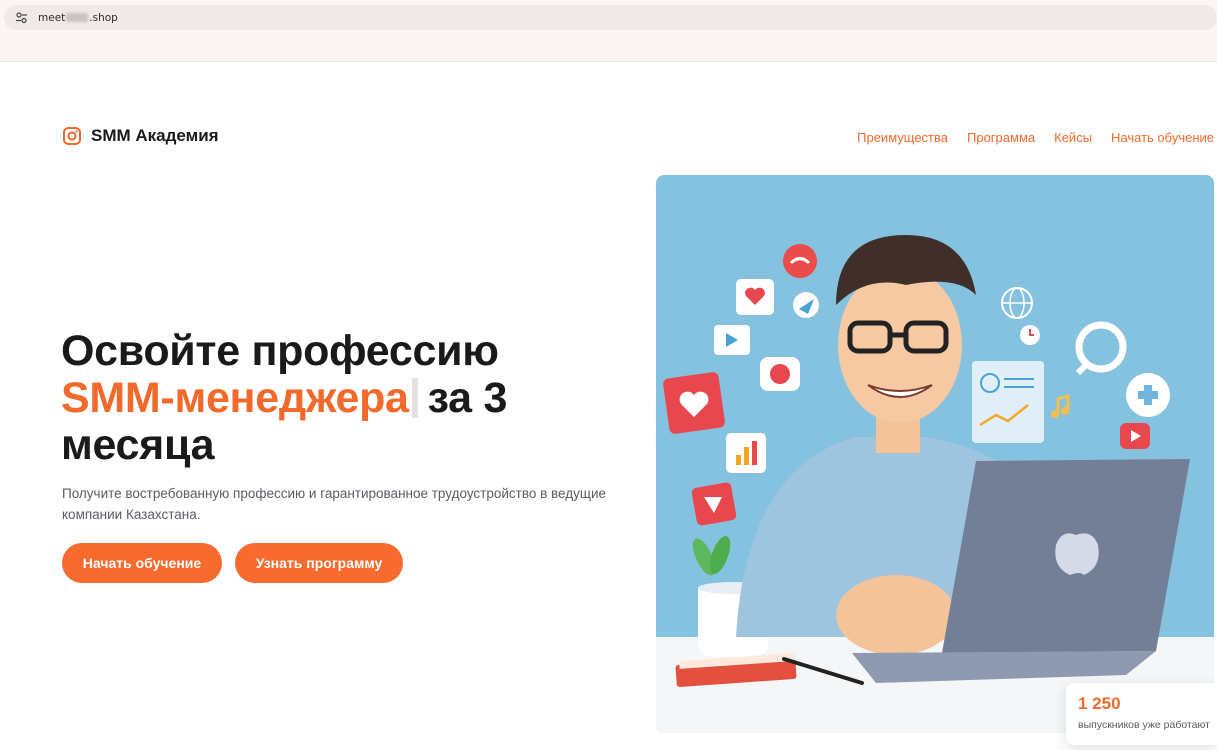 Image resolution: width=1217 pixels, height=750 pixels. What do you see at coordinates (52, 17) in the screenshot?
I see `url-prefix: meet` at bounding box center [52, 17].